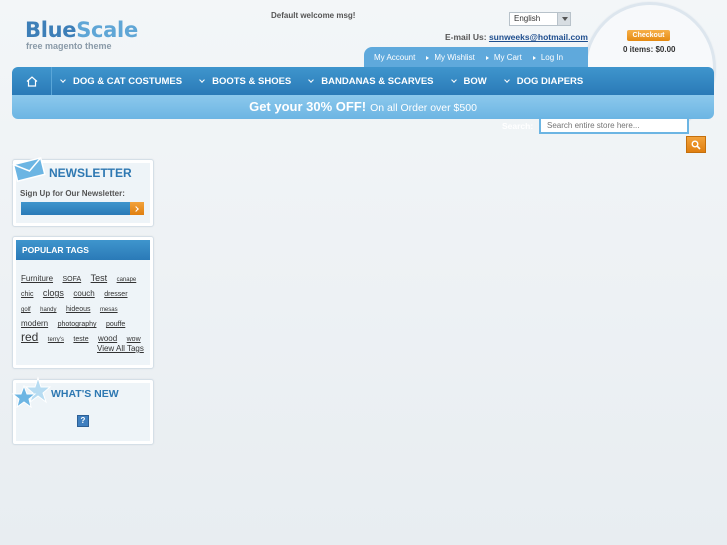 The height and width of the screenshot is (545, 727). I want to click on tag-link: red, so click(29, 337).